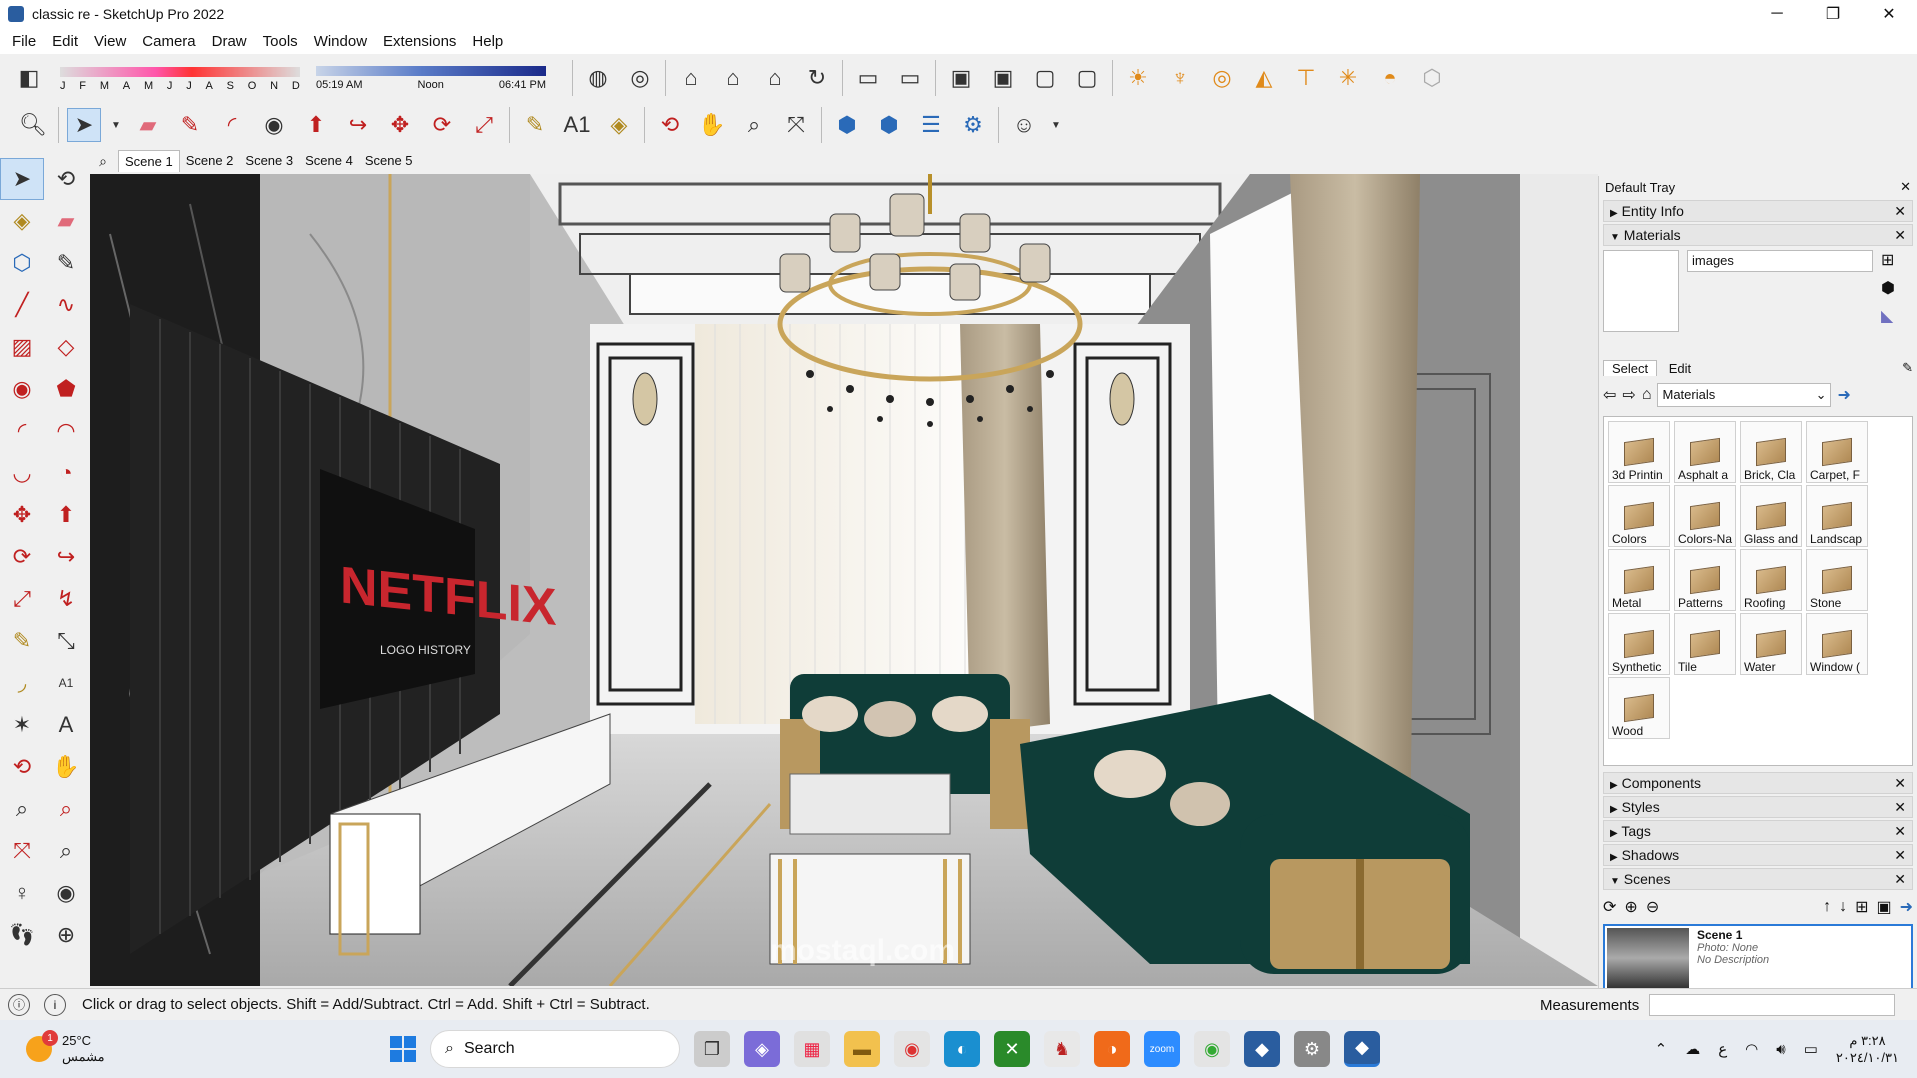 The image size is (1917, 1078). Describe the element at coordinates (1883, 907) in the screenshot. I see `scene-details-icon: ▣` at that location.